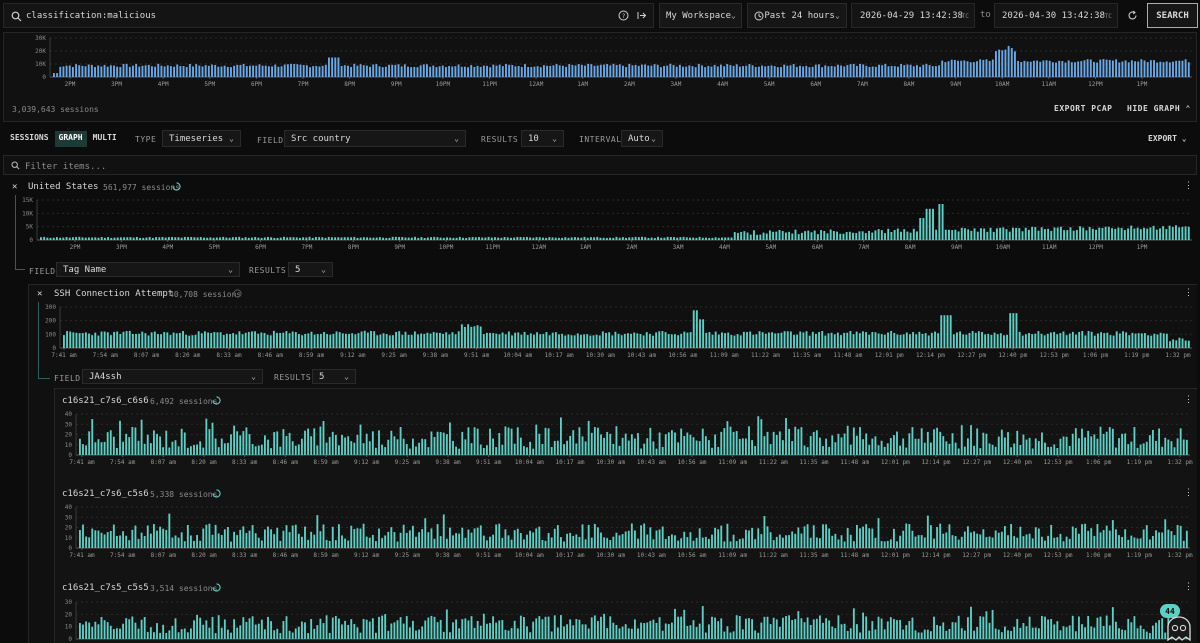 The image size is (1200, 643). Describe the element at coordinates (172, 376) in the screenshot. I see `tag-field-select: JA4ssh ⌄` at that location.